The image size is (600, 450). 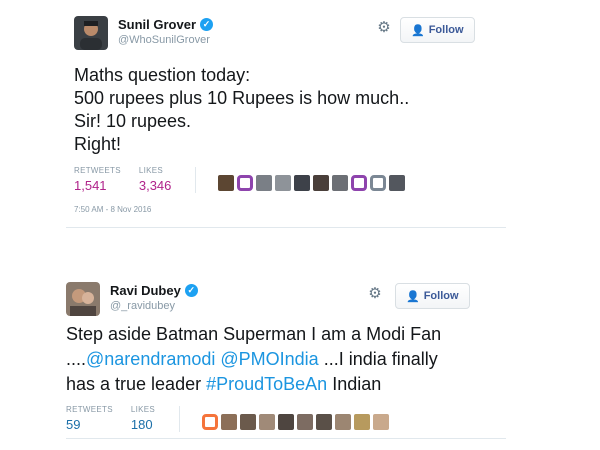 What do you see at coordinates (354, 384) in the screenshot?
I see `text-segment: Indian` at bounding box center [354, 384].